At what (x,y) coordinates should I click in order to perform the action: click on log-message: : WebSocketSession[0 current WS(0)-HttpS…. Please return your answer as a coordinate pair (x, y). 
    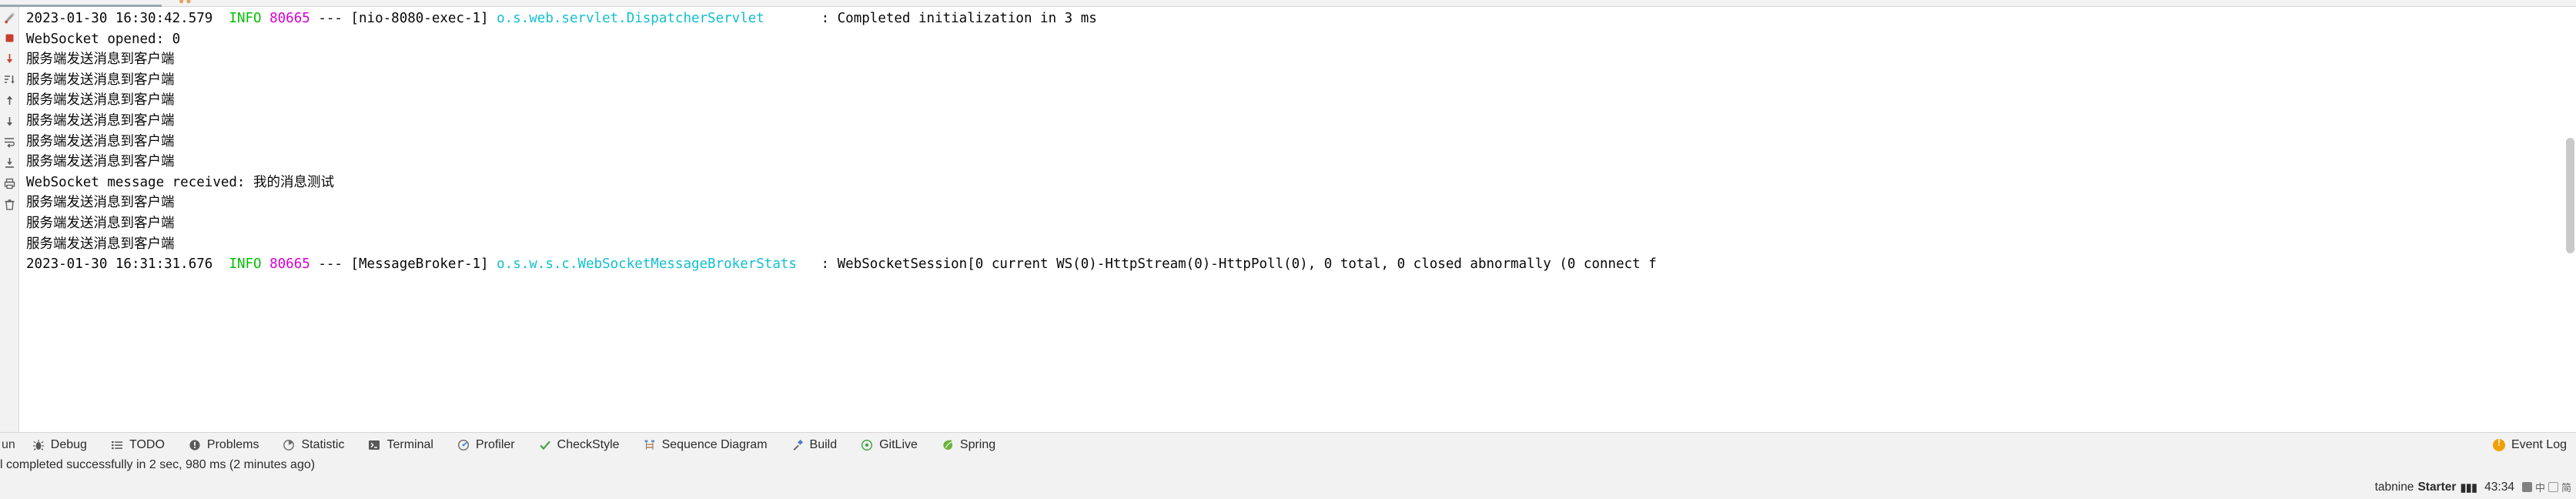
    Looking at the image, I should click on (1226, 264).